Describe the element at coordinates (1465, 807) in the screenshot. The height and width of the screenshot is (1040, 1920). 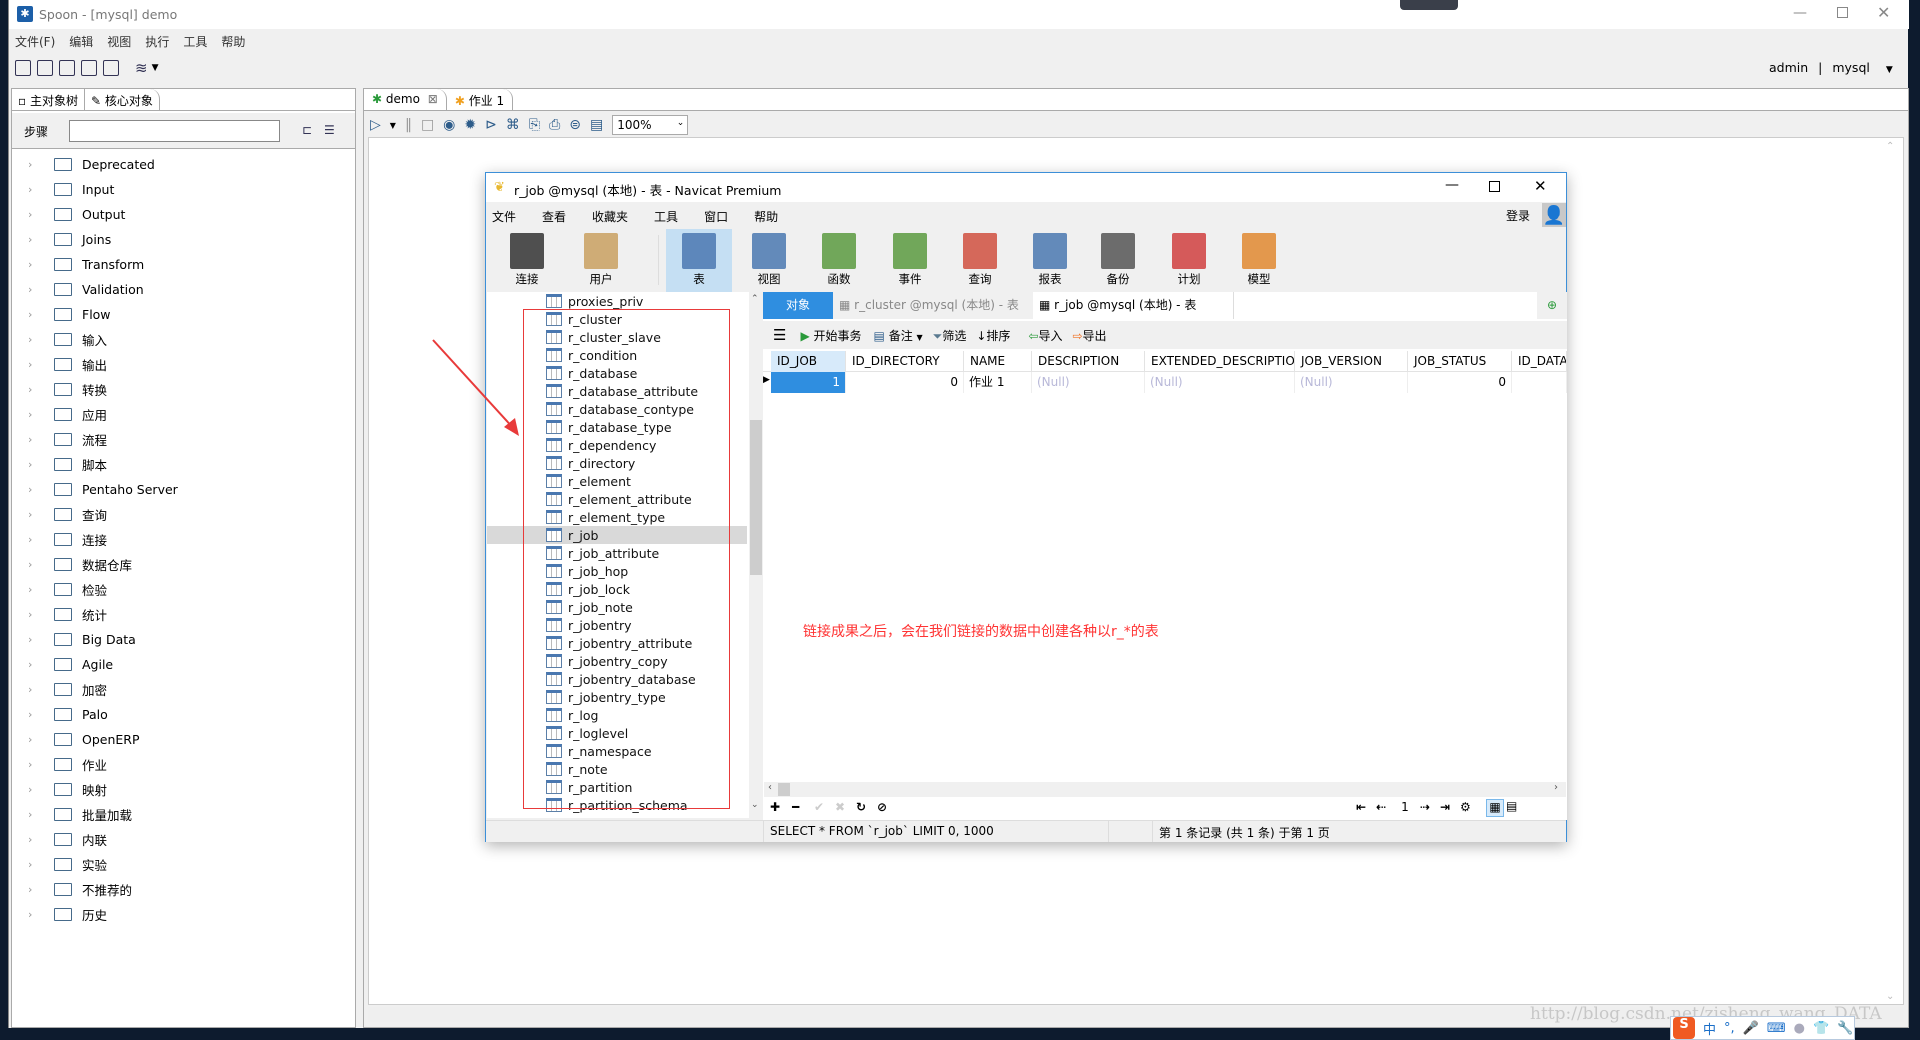
I see `settings-icon: ⚙` at that location.